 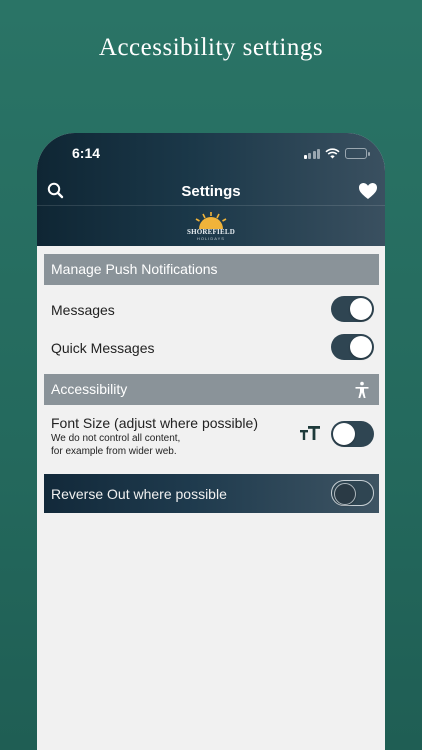 I want to click on battery-icon, so click(x=357, y=153).